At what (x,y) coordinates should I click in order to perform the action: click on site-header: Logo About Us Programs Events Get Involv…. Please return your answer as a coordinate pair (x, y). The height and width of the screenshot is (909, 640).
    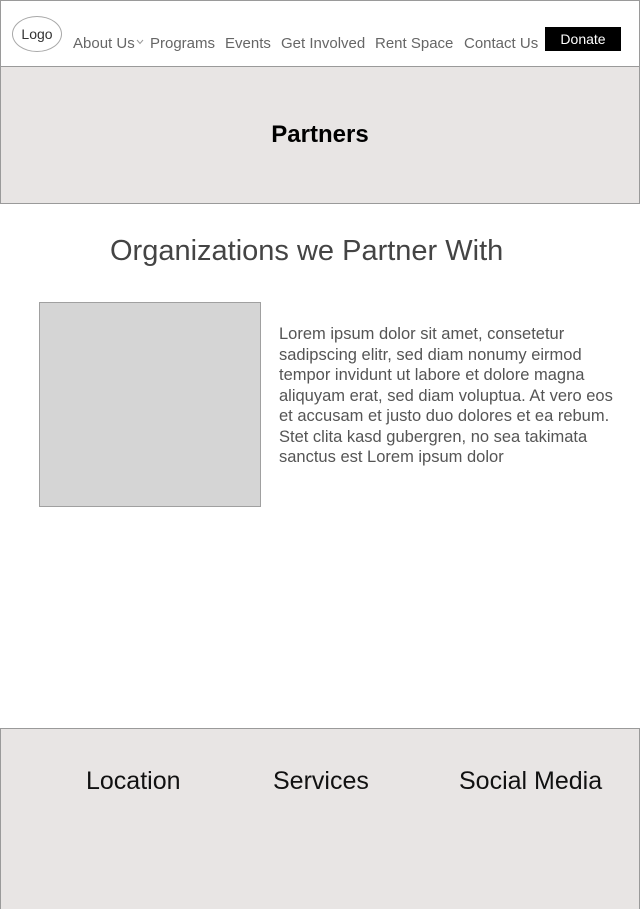
    Looking at the image, I should click on (320, 33).